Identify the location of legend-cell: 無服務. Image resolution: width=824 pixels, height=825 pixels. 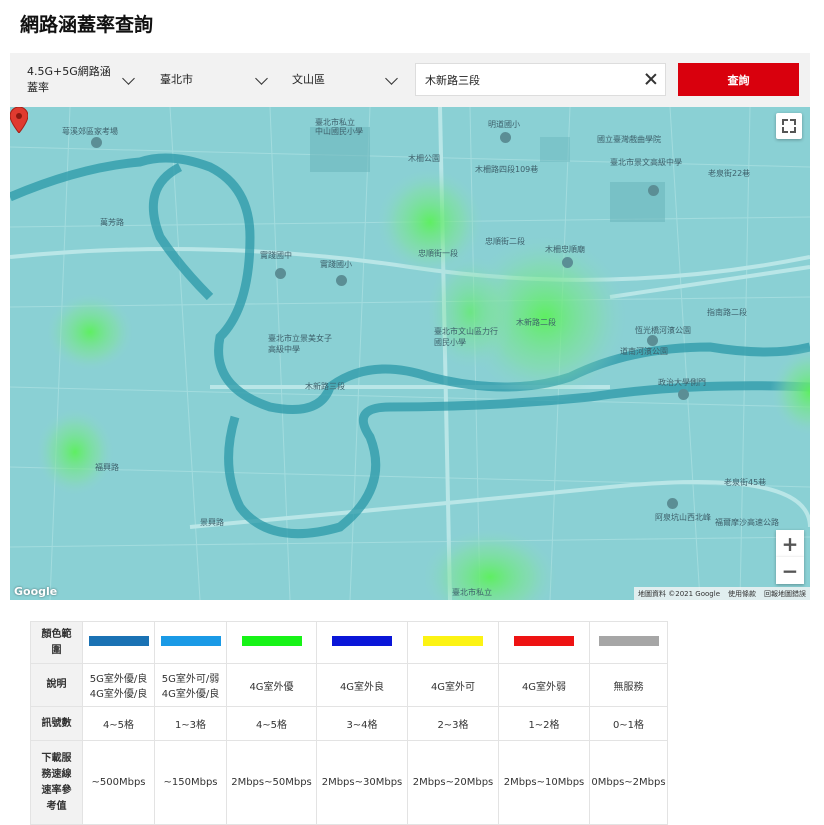
(628, 685).